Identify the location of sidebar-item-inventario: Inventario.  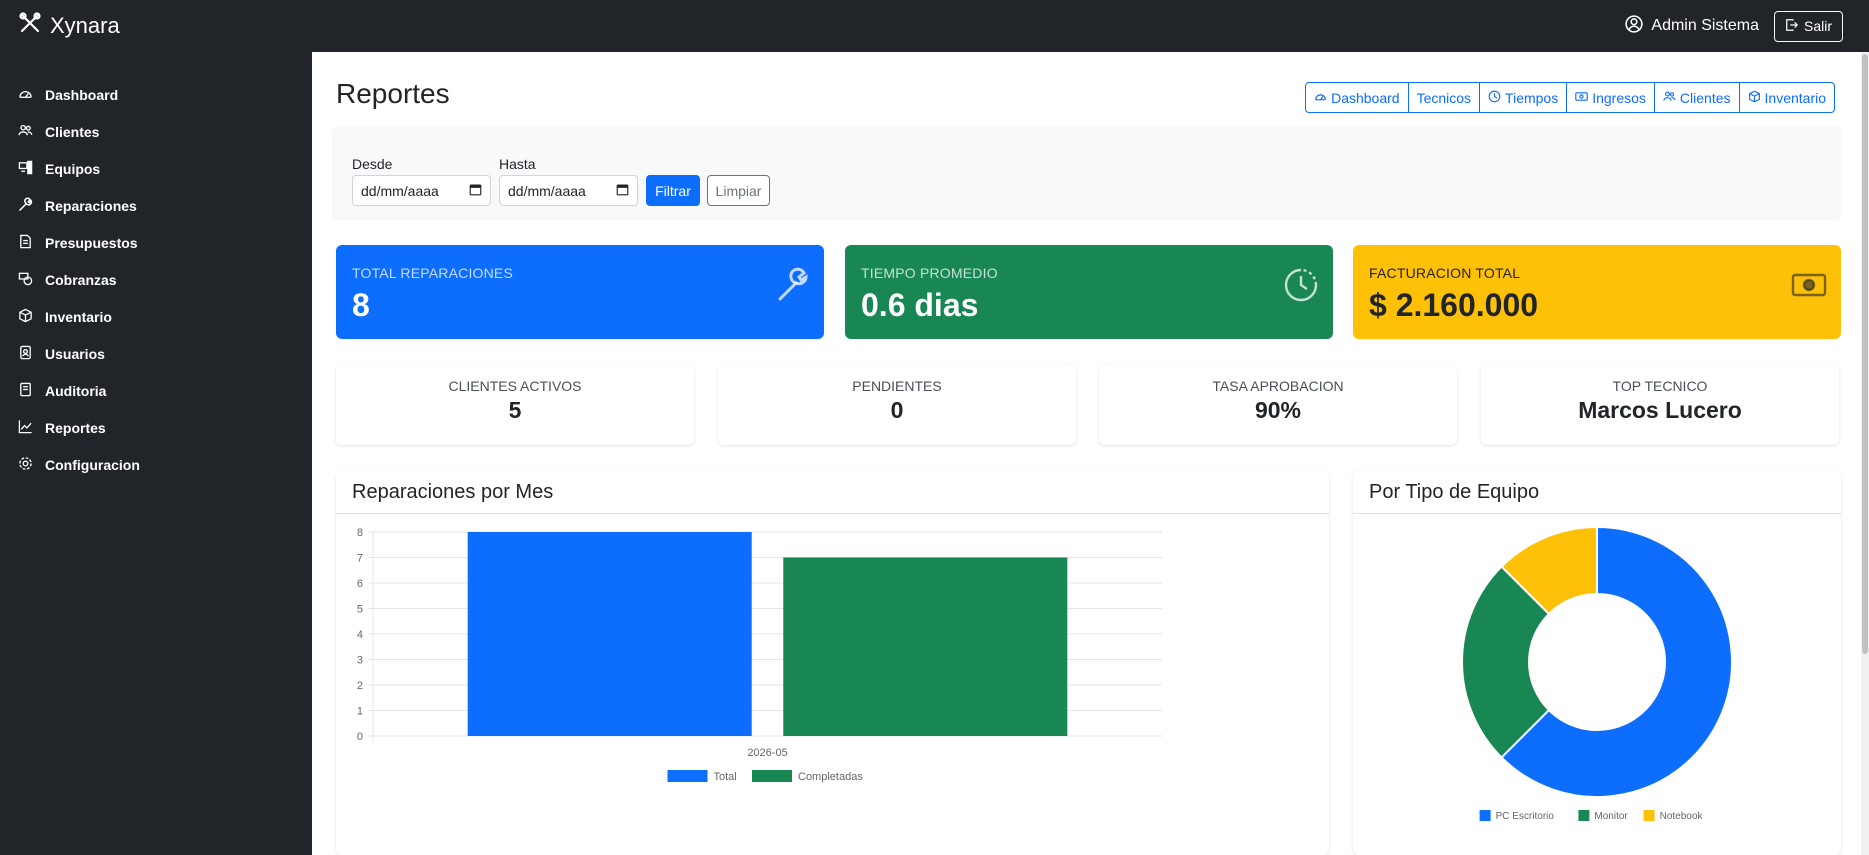
(156, 316).